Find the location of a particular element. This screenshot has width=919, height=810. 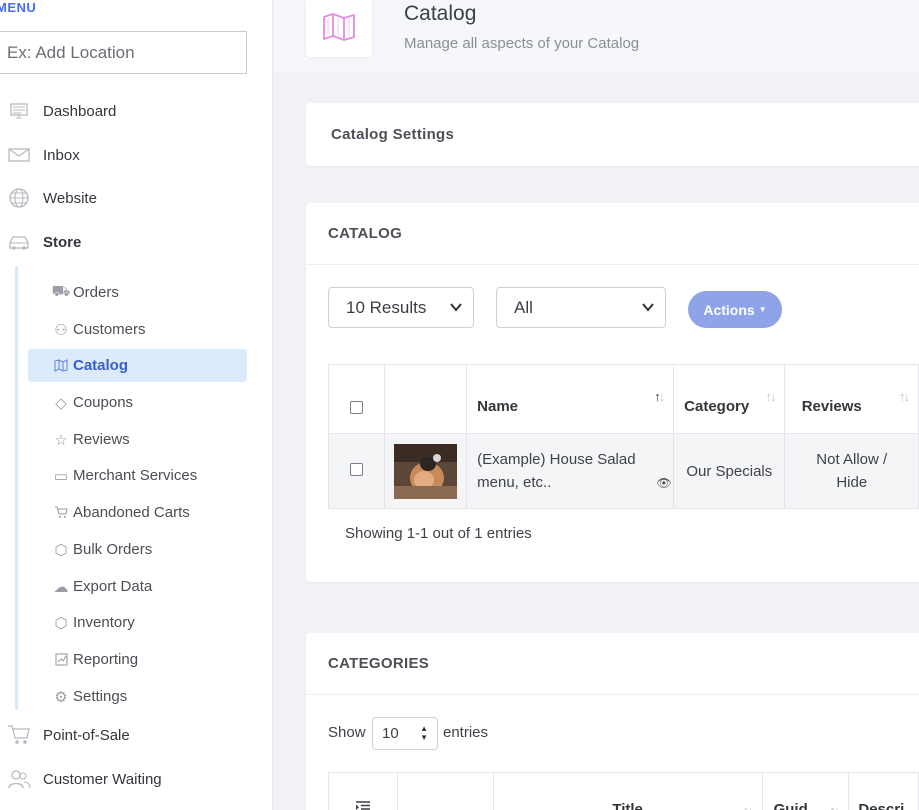

gear-icon: ⚙ is located at coordinates (61, 697).